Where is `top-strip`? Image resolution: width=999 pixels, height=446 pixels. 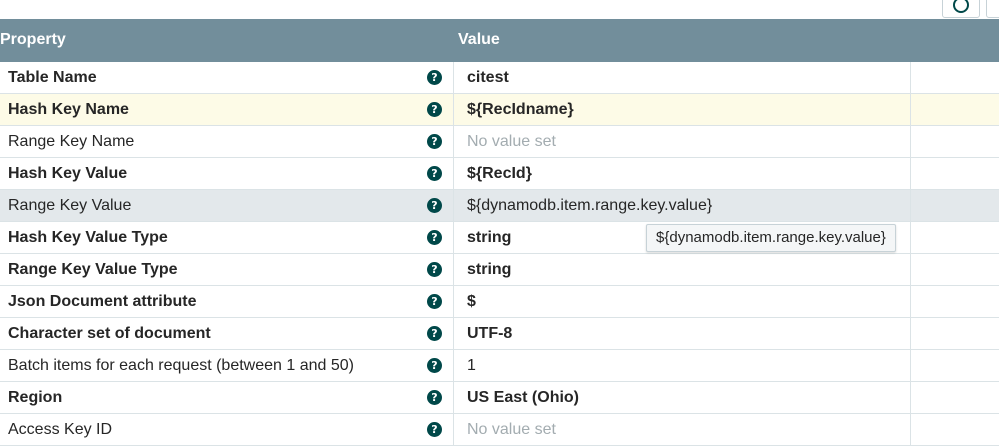 top-strip is located at coordinates (499, 9).